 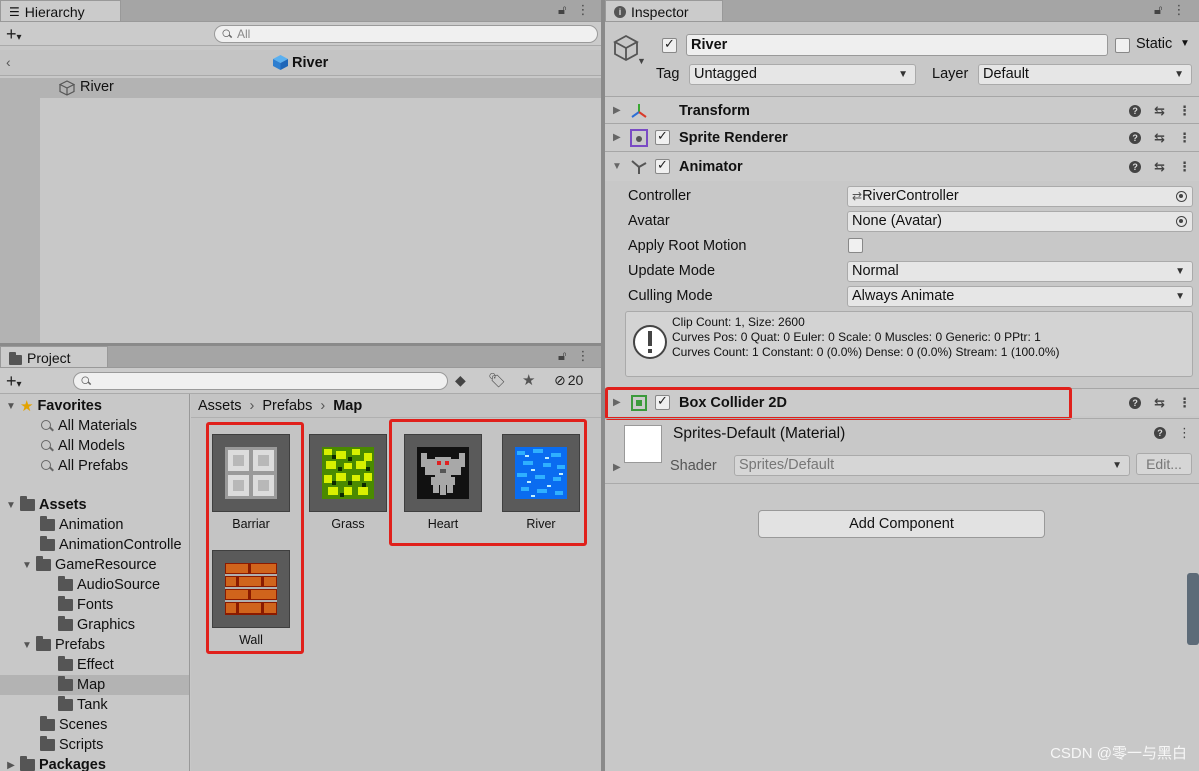 What do you see at coordinates (897, 45) in the screenshot?
I see `object-name-input: River` at bounding box center [897, 45].